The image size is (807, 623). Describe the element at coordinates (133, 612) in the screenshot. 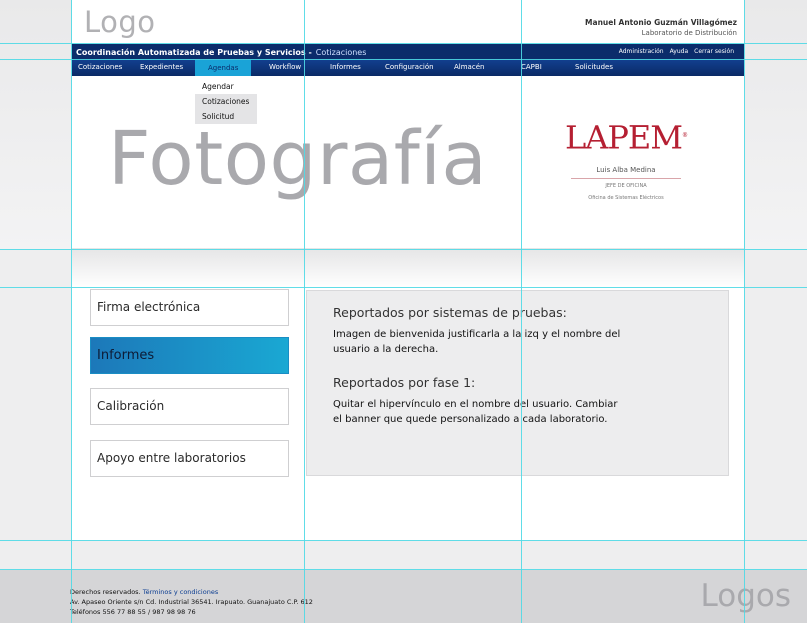

I see `footer-phones: Teléfonos 556 77 88 55 / 987 98 98 76` at that location.